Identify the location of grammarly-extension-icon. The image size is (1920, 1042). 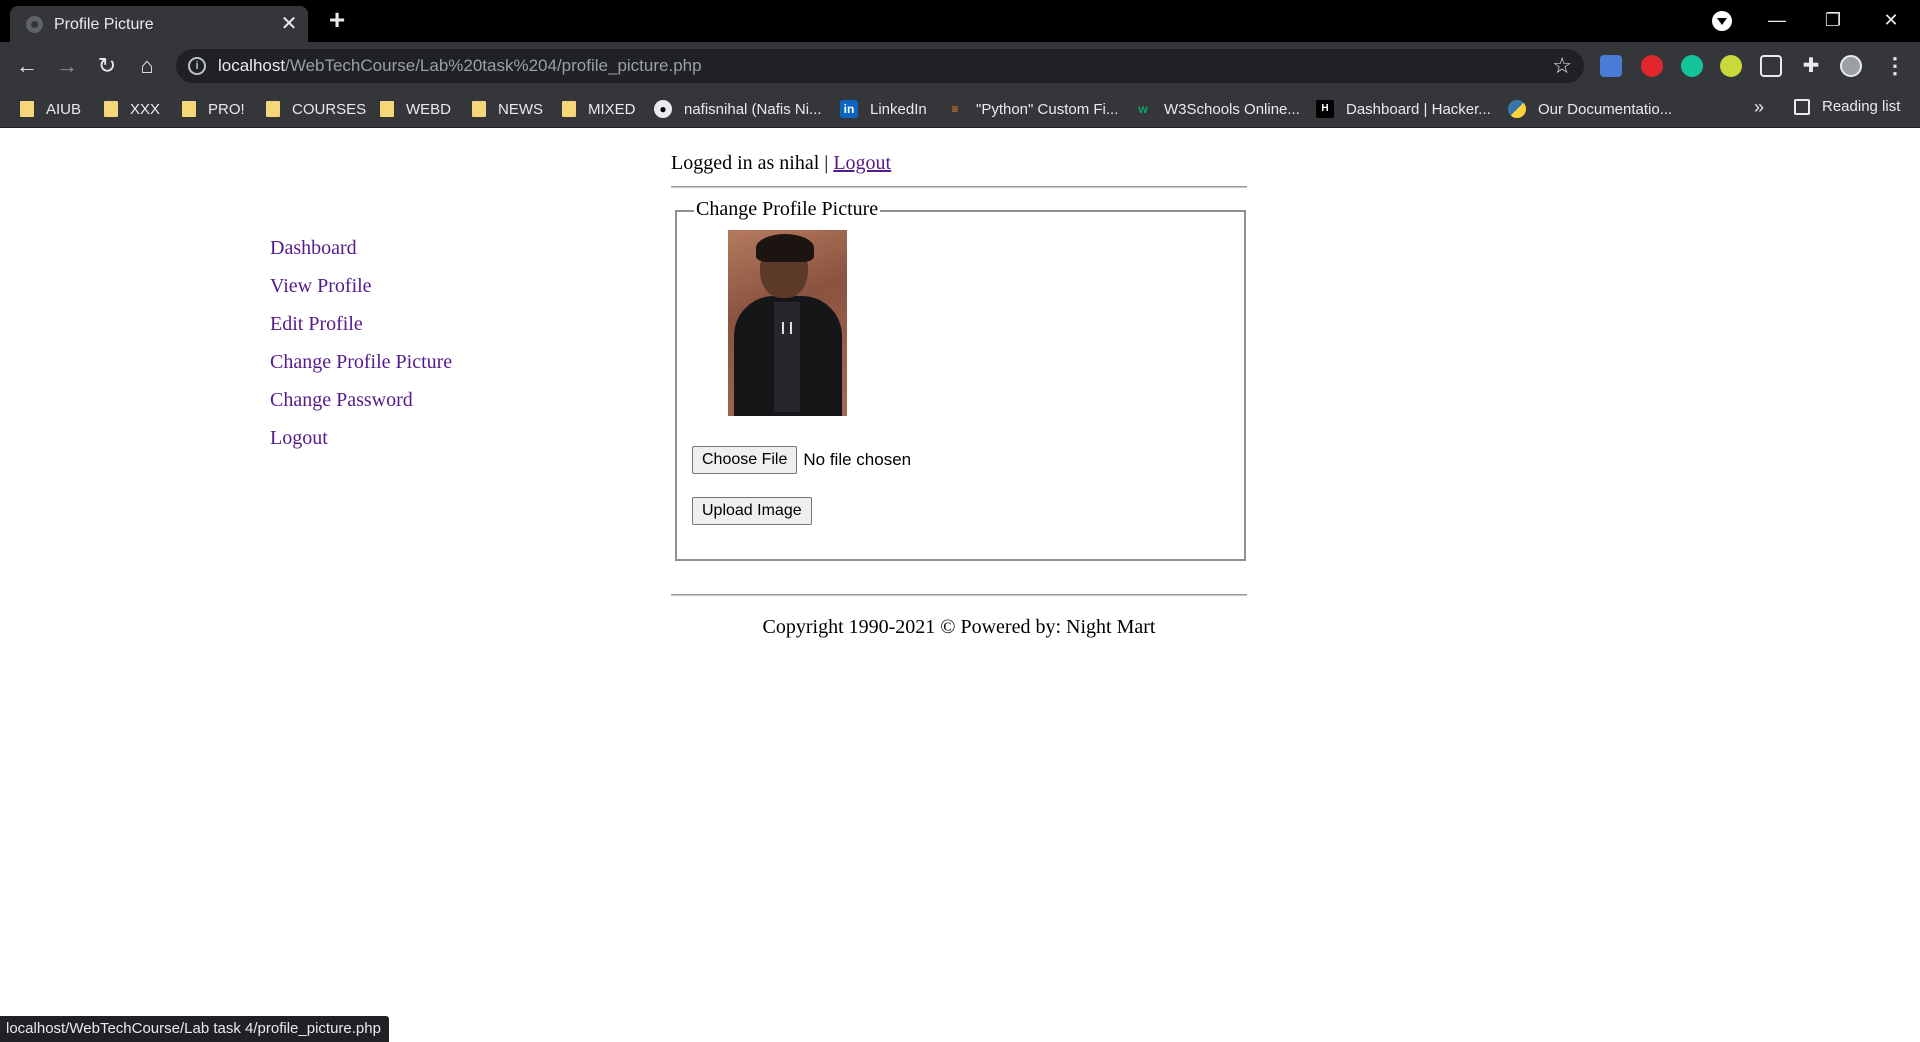
(1692, 66).